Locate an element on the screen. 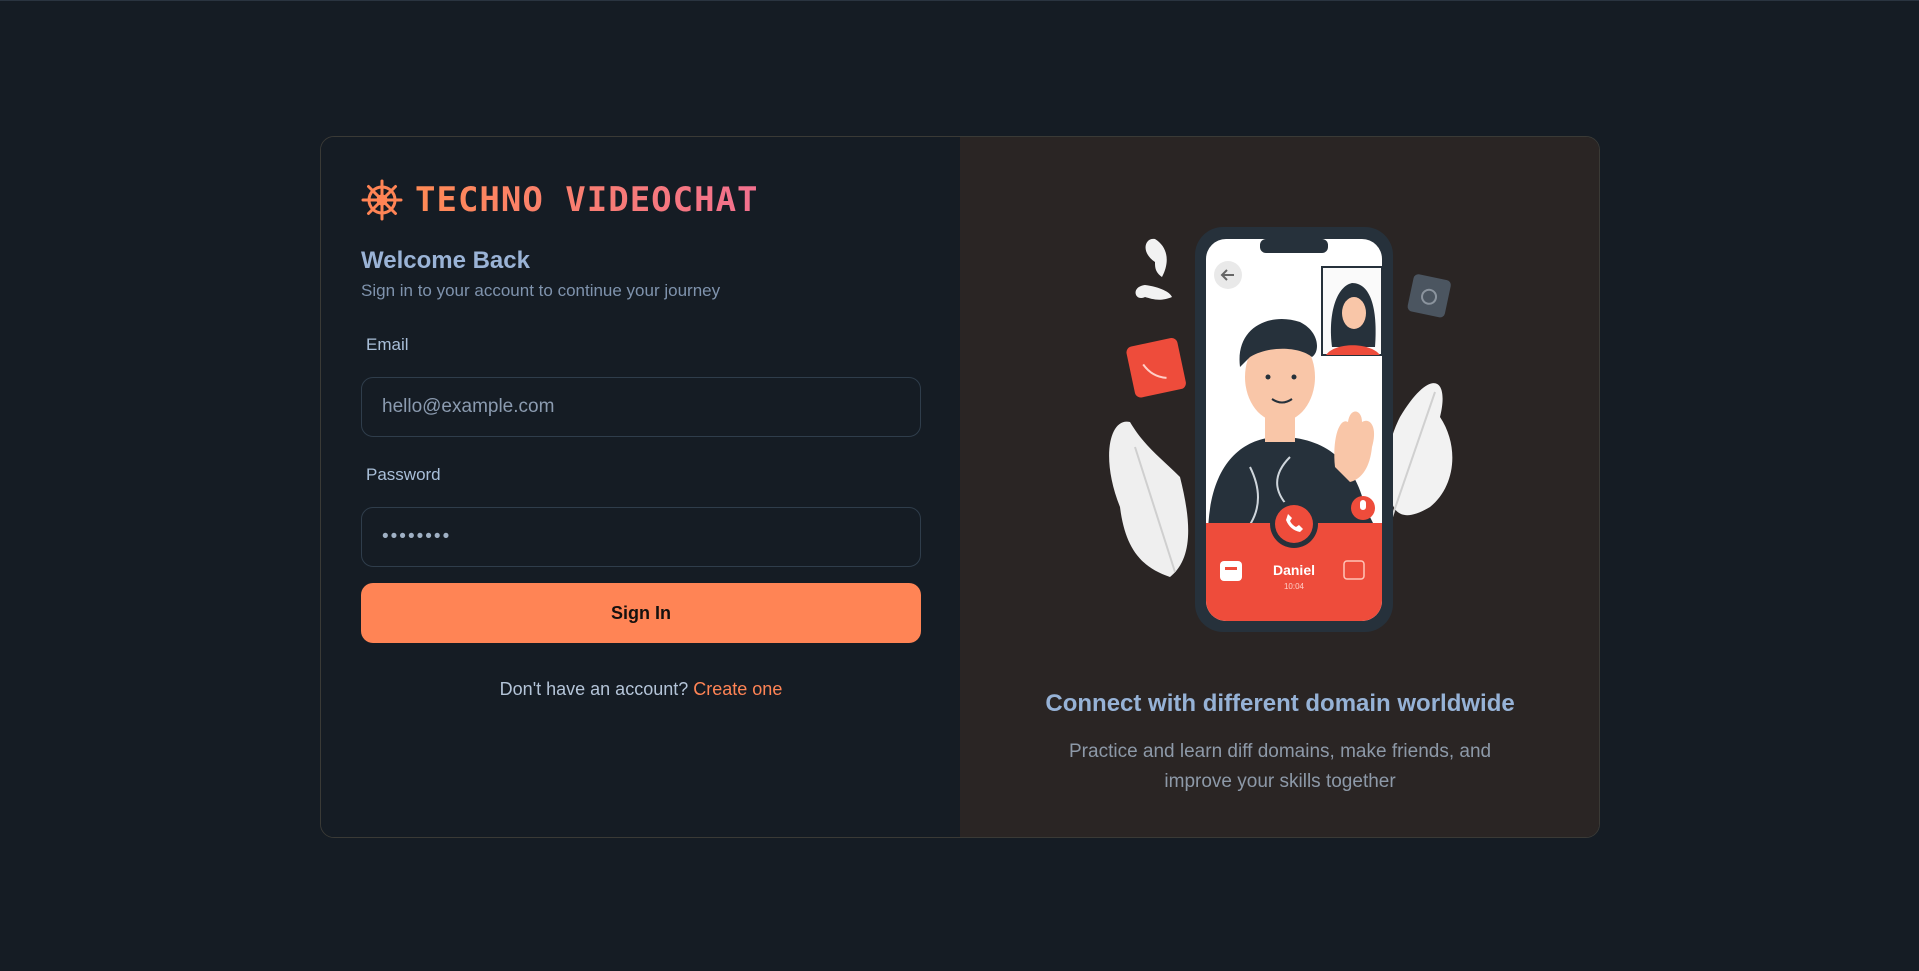  caller-name: Daniel is located at coordinates (1294, 570).